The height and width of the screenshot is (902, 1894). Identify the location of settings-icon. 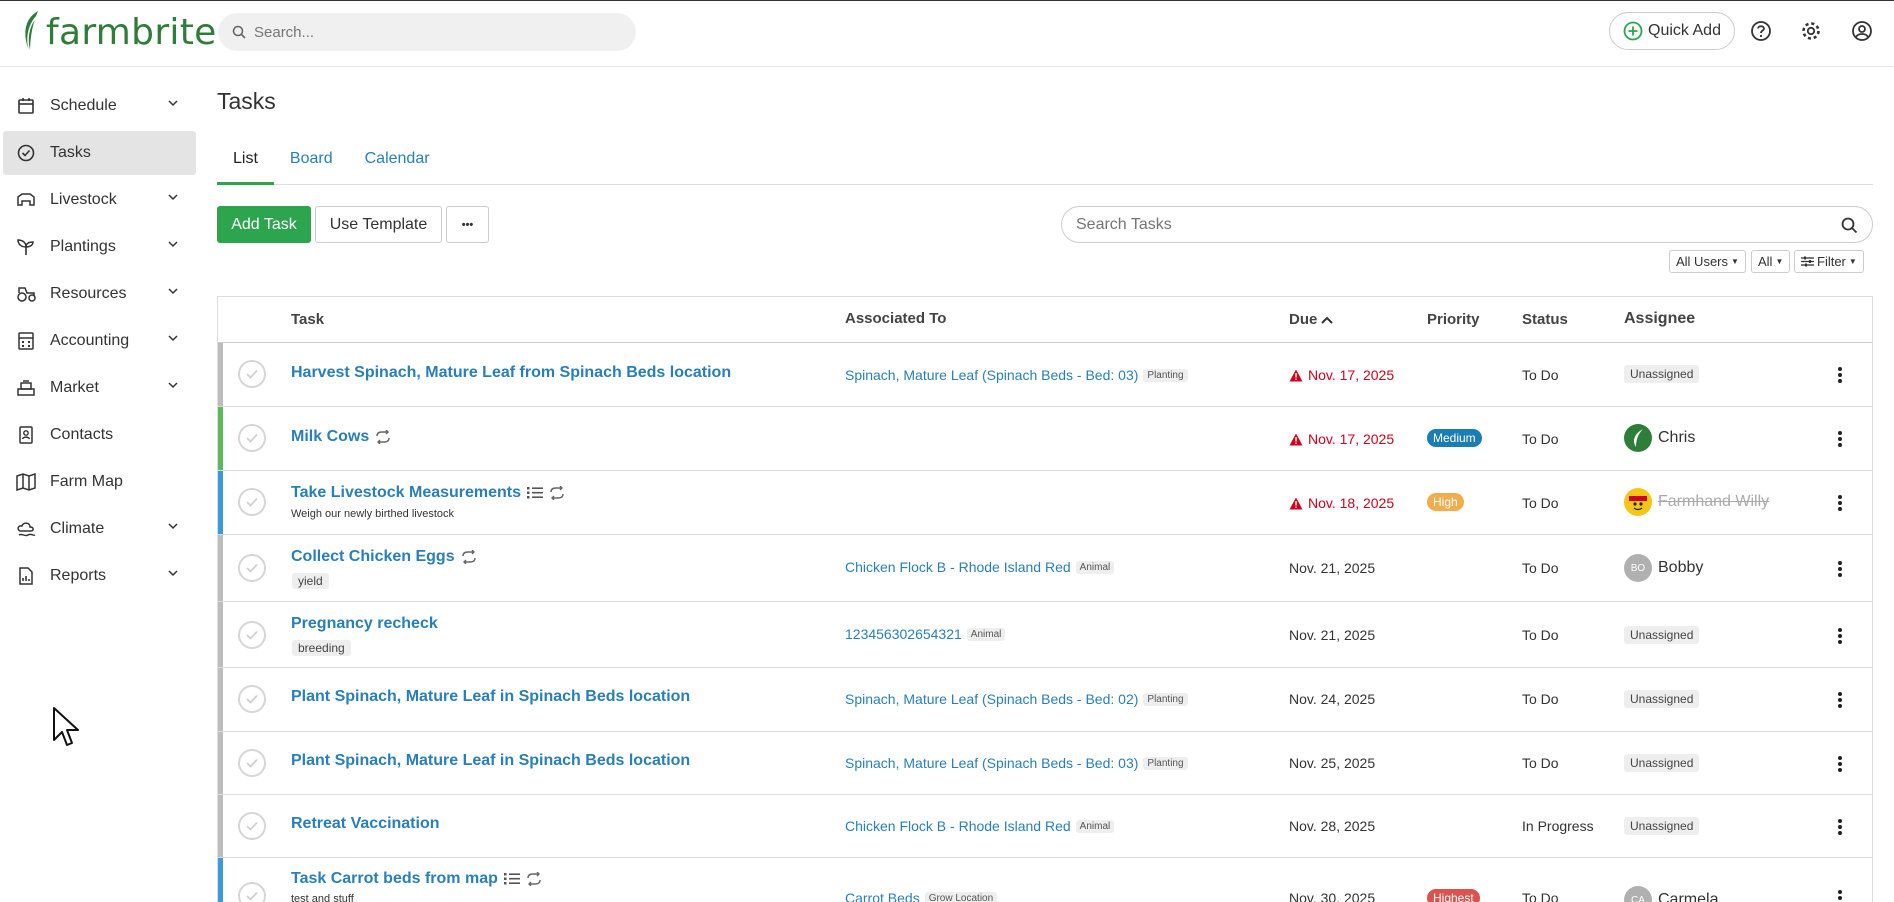
(1811, 31).